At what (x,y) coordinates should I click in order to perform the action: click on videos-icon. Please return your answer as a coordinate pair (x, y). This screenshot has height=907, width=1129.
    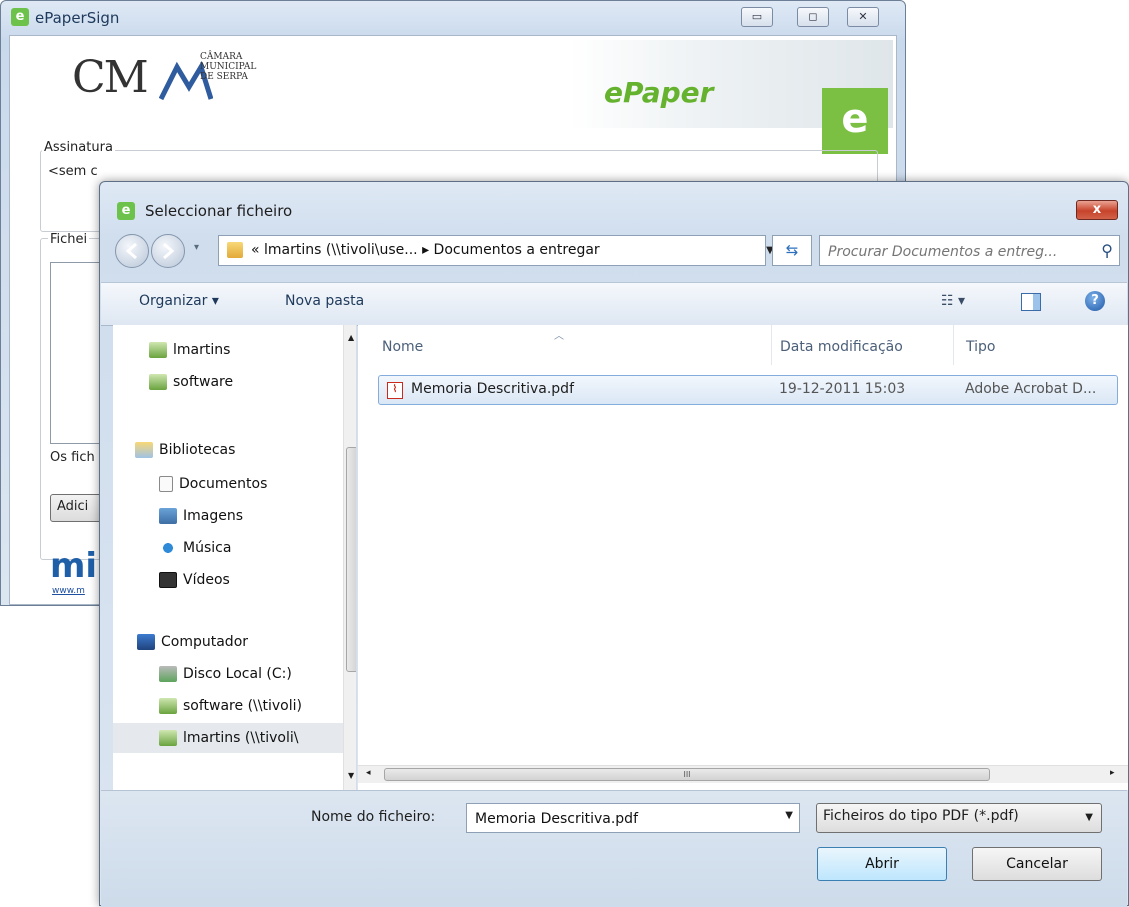
    Looking at the image, I should click on (168, 580).